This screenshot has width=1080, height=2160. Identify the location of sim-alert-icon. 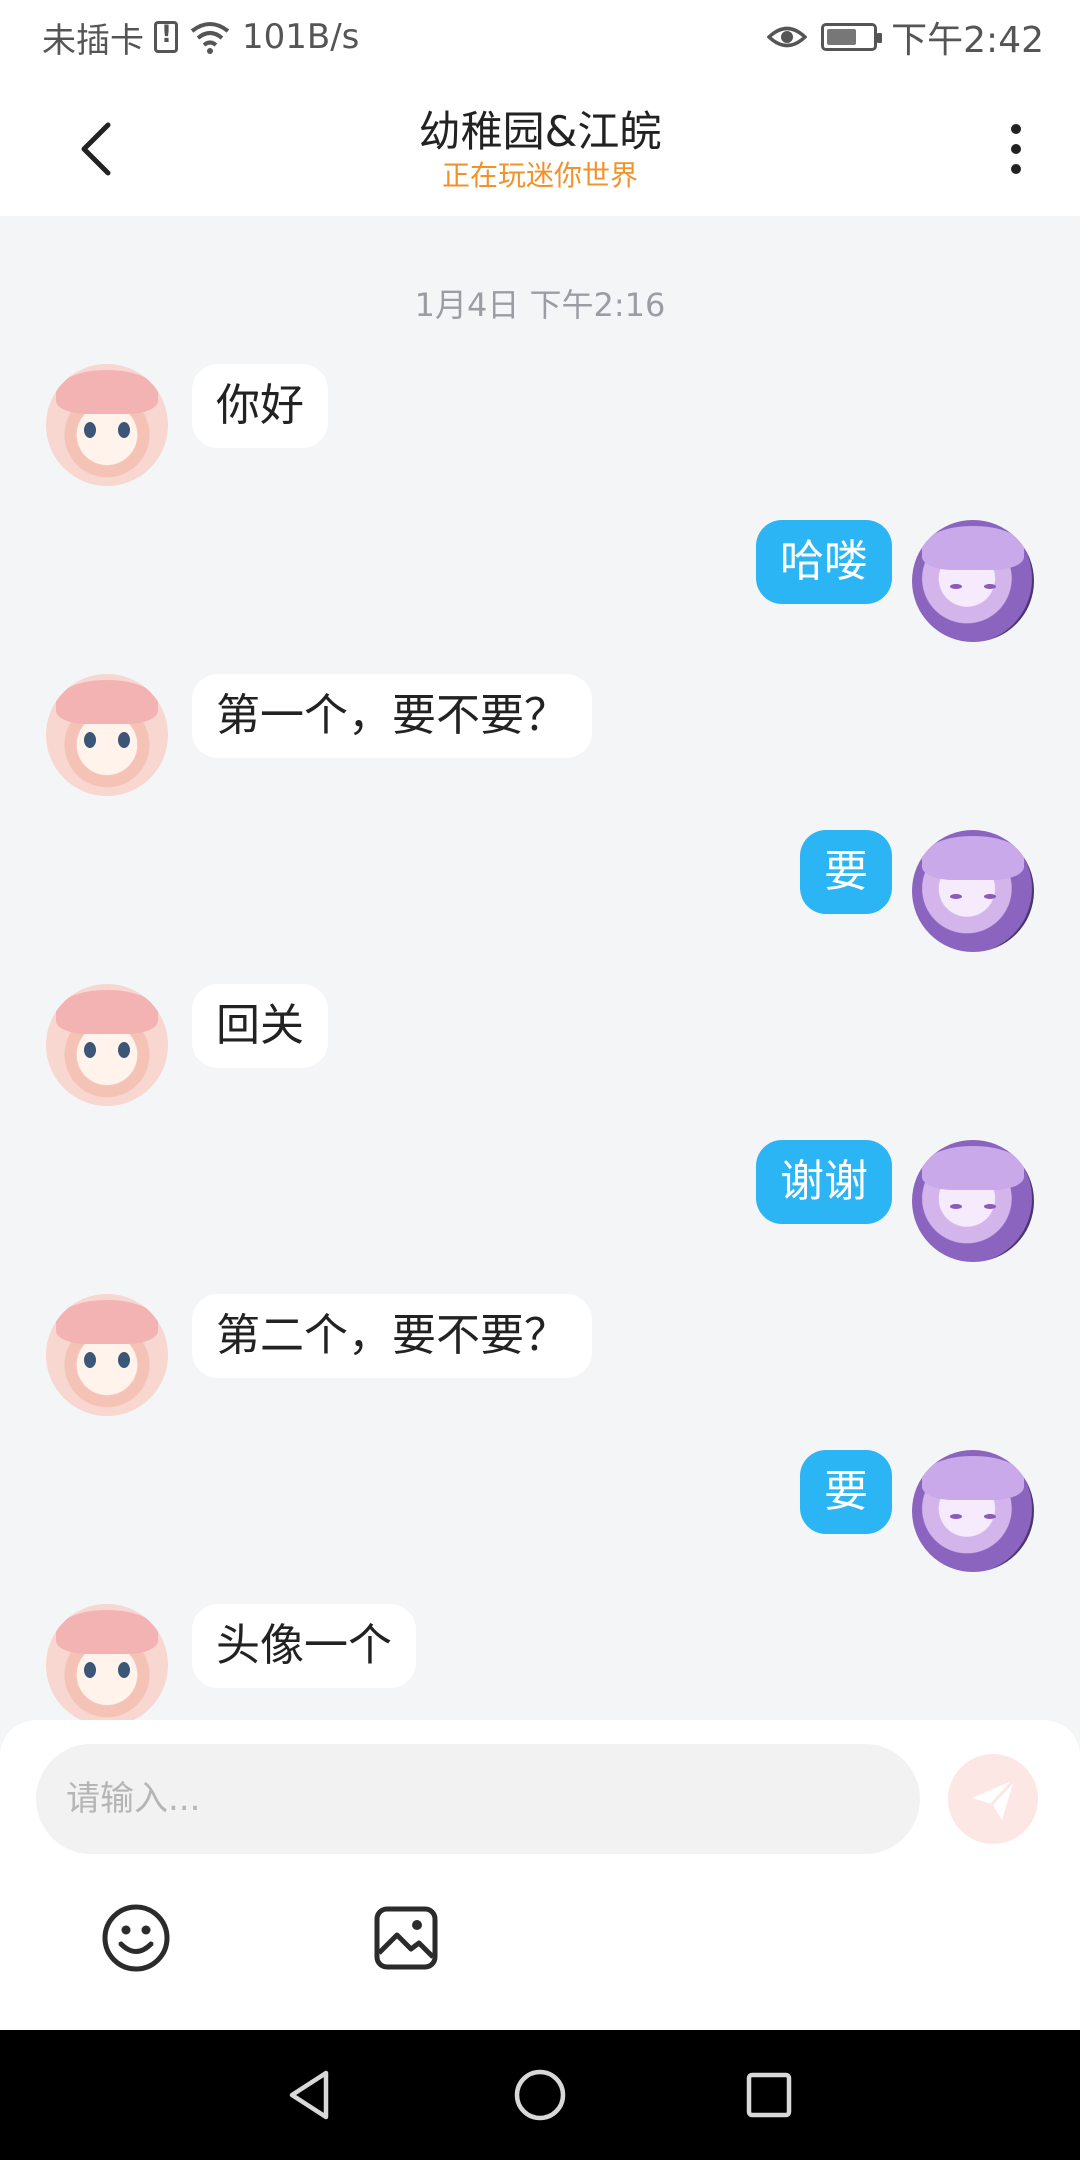
(166, 36).